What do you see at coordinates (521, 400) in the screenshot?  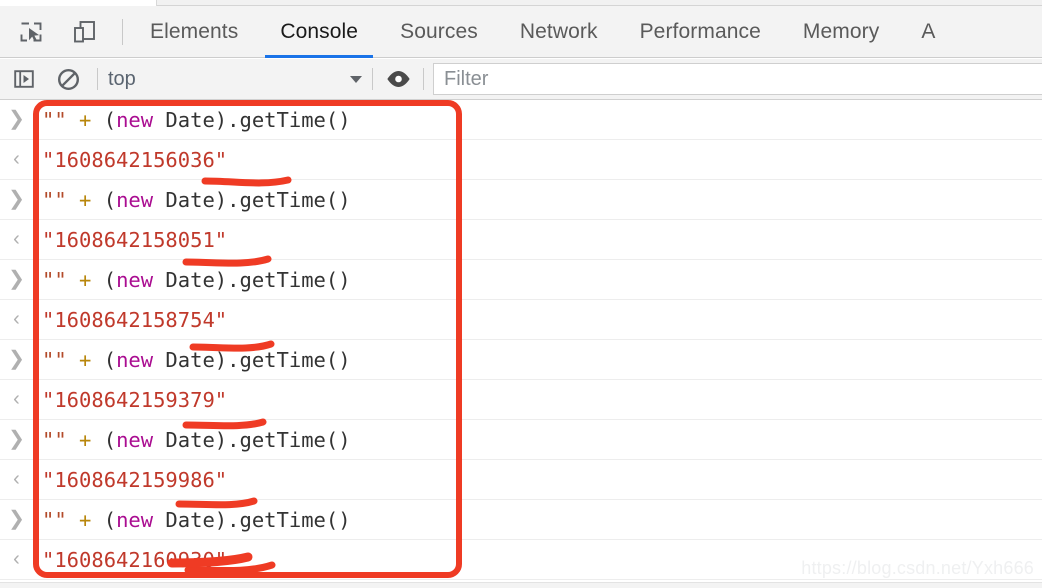 I see `console-output-row: ‹ "1608642159379"` at bounding box center [521, 400].